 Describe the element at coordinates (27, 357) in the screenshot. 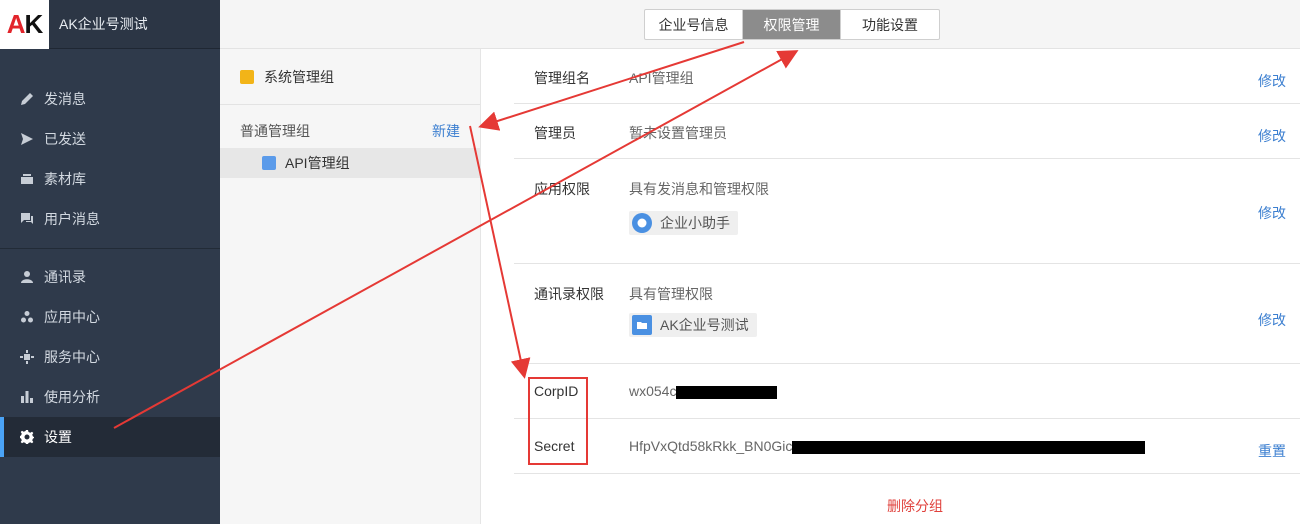

I see `service-icon` at that location.